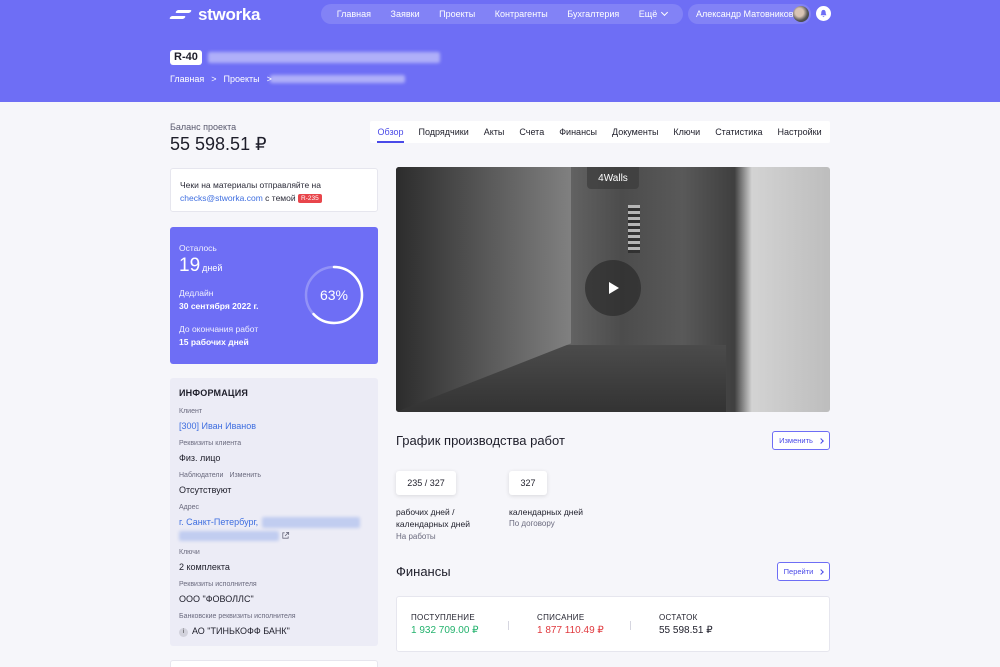  I want to click on logo-mark-icon, so click(180, 15).